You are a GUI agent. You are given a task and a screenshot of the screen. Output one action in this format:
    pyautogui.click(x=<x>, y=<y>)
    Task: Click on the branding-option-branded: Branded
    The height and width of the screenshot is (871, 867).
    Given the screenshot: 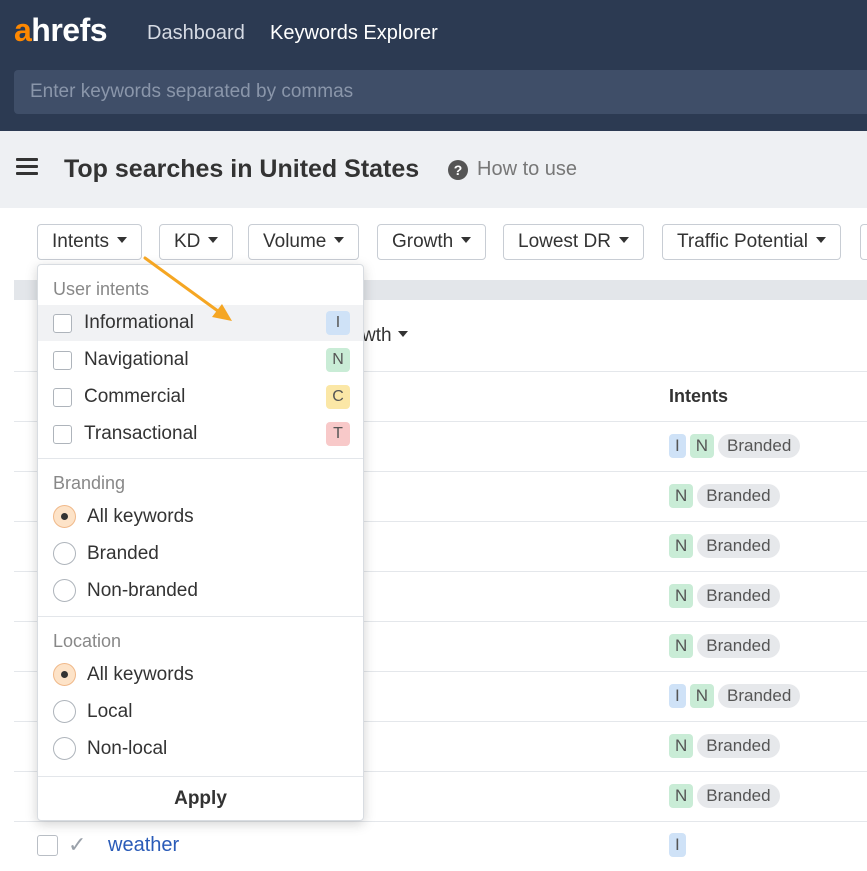 What is the action you would take?
    pyautogui.click(x=200, y=554)
    